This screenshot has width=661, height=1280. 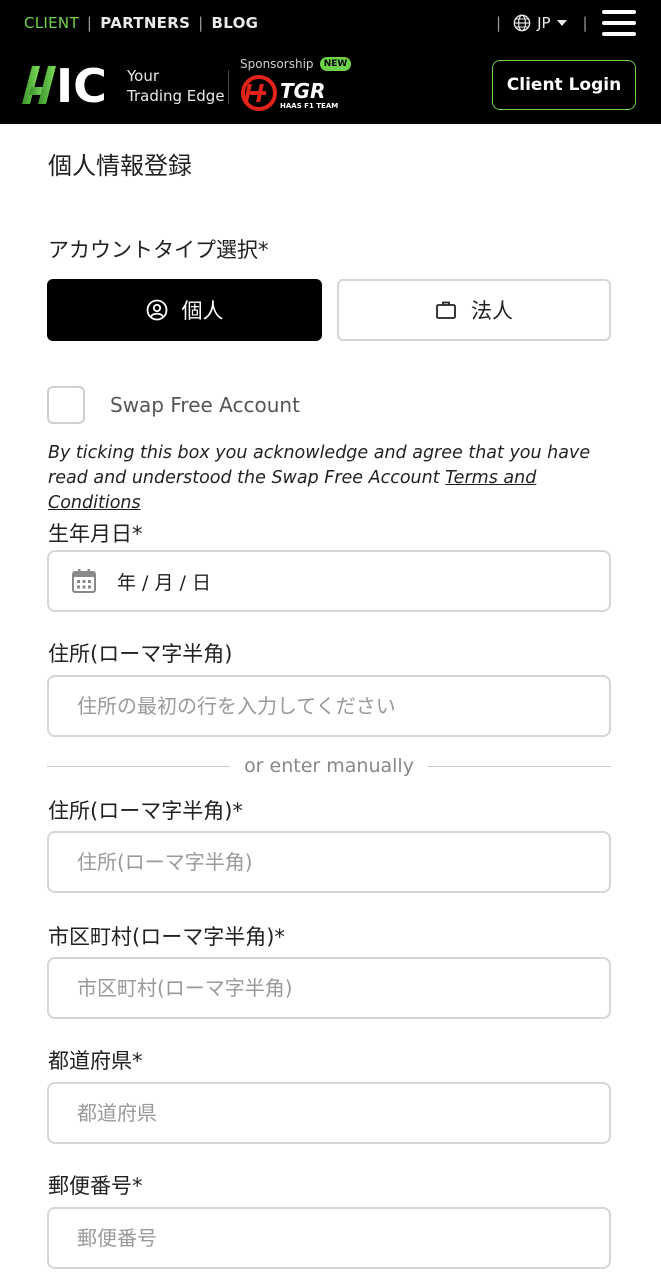 What do you see at coordinates (302, 91) in the screenshot?
I see `svg-text: TGR` at bounding box center [302, 91].